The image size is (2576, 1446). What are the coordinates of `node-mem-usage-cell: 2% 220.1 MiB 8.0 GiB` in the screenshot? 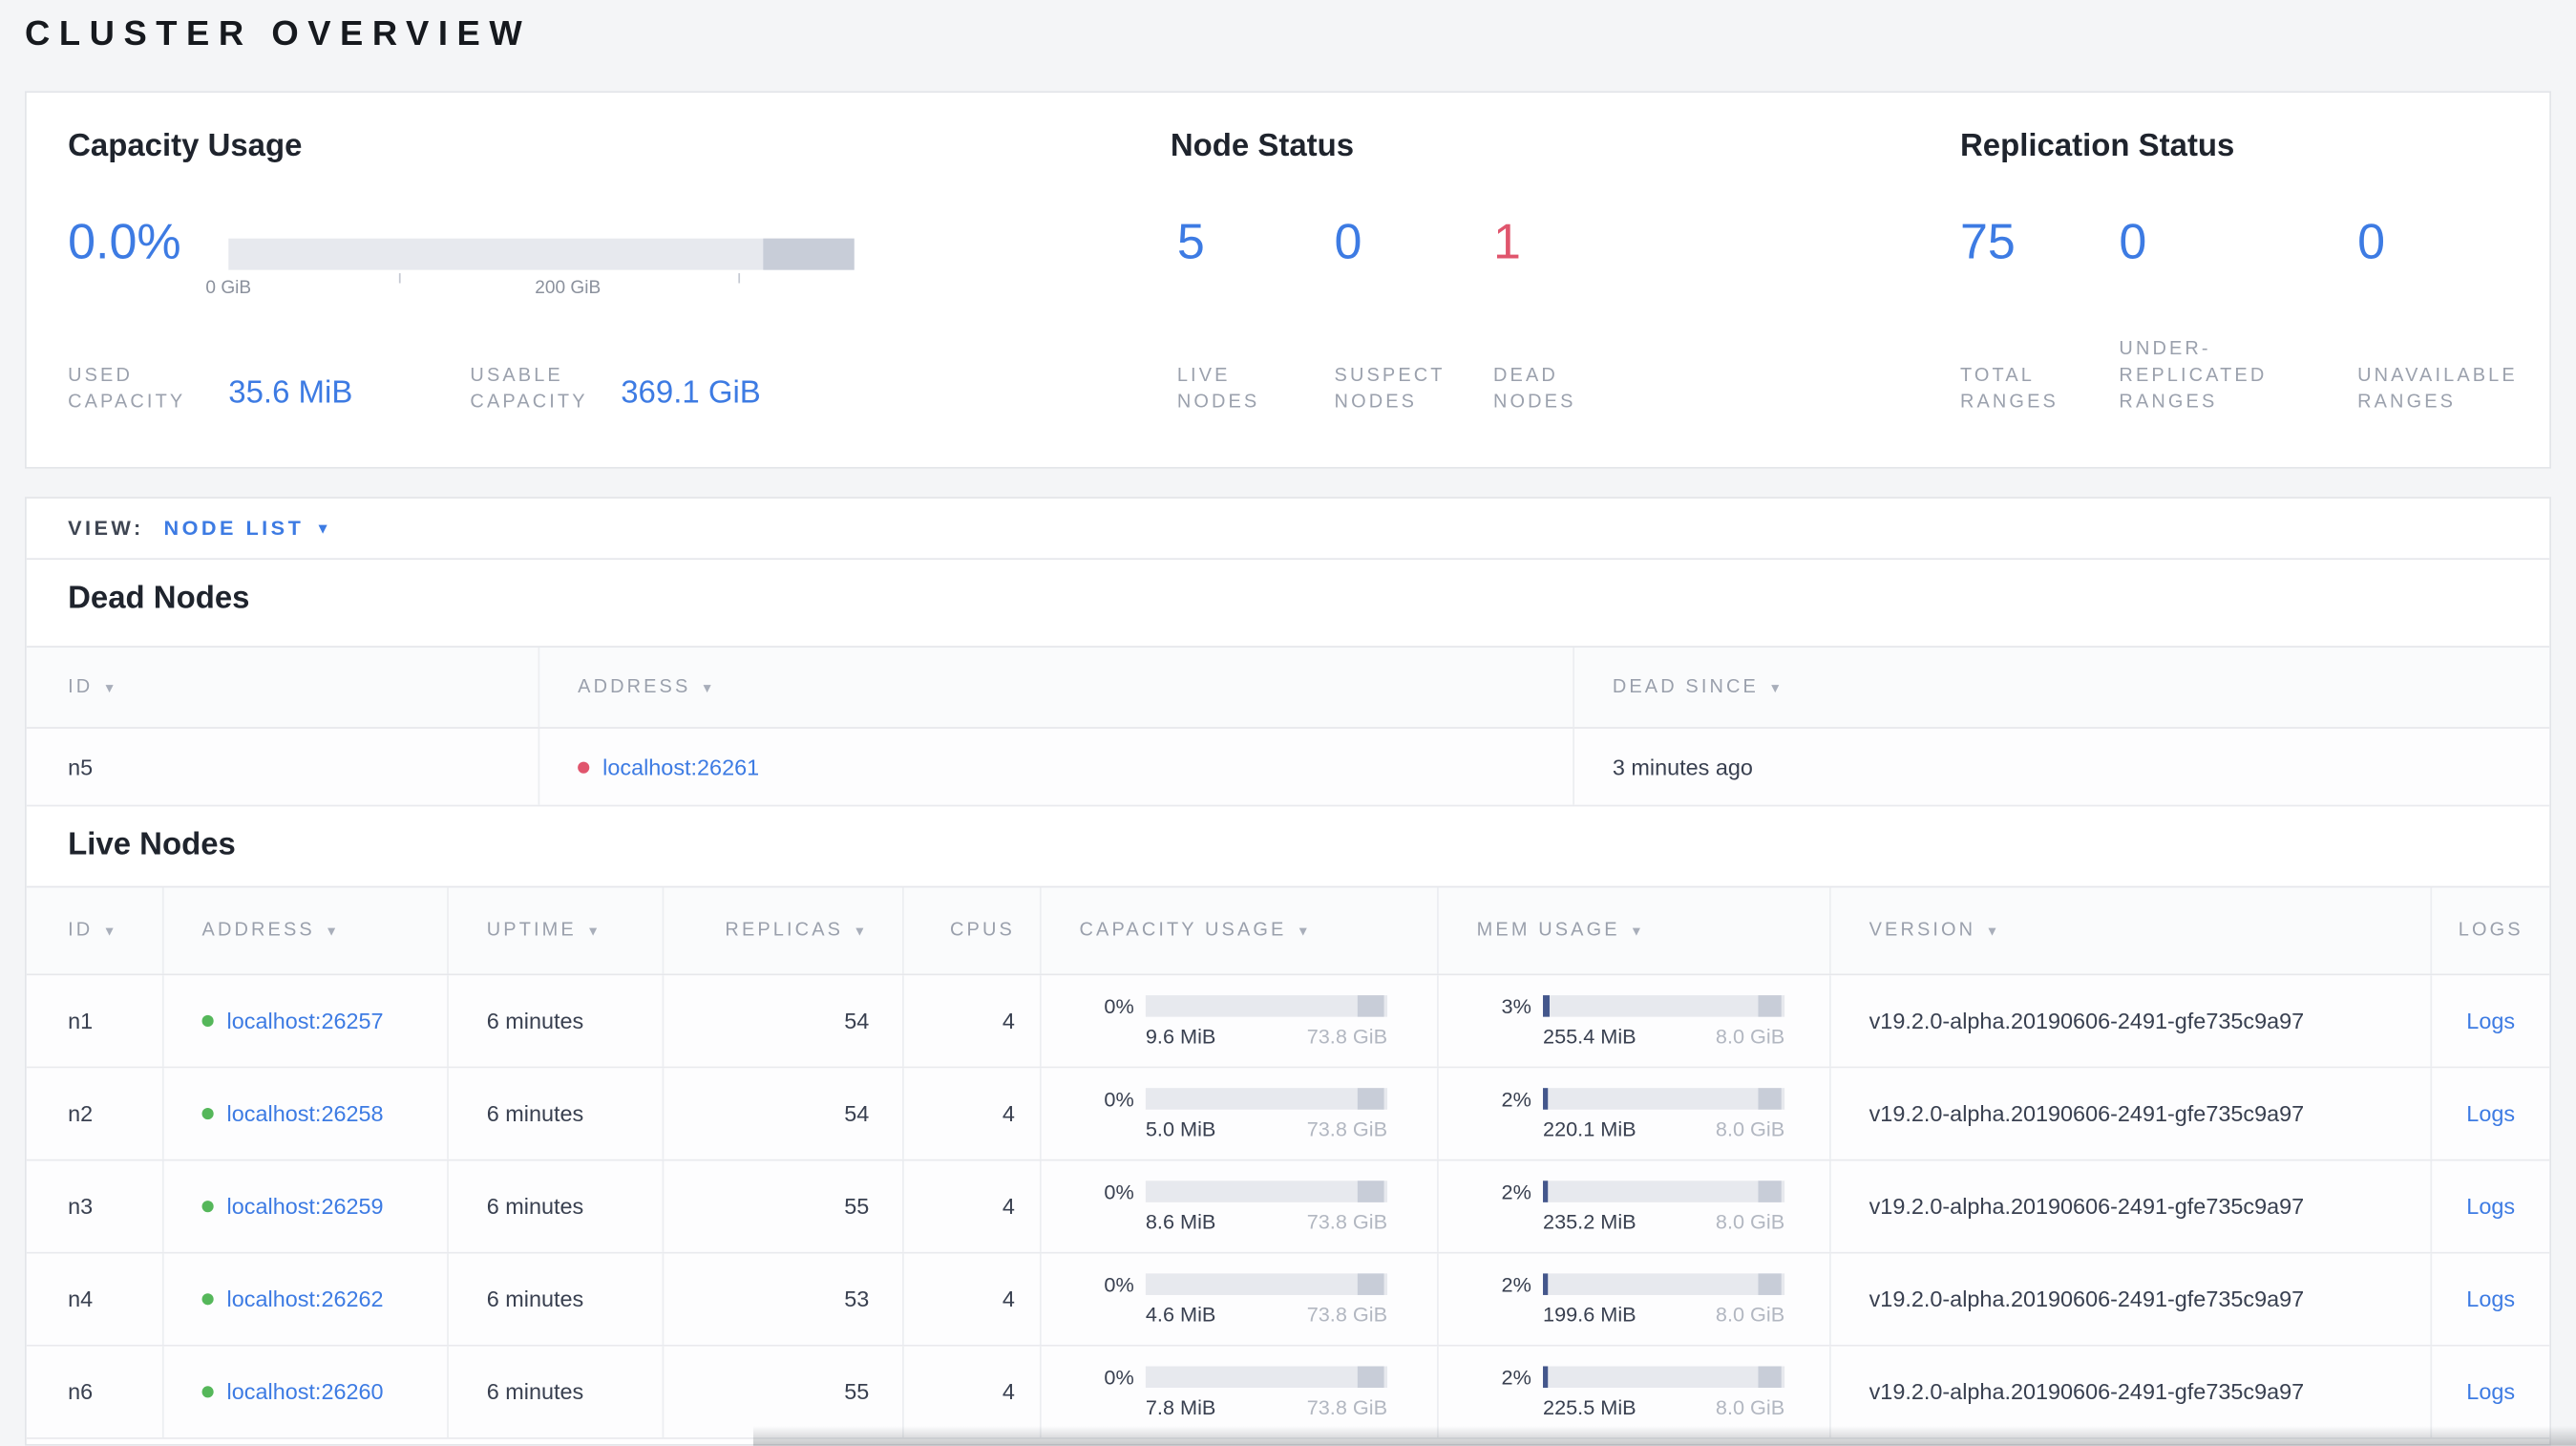 It's located at (1635, 1113).